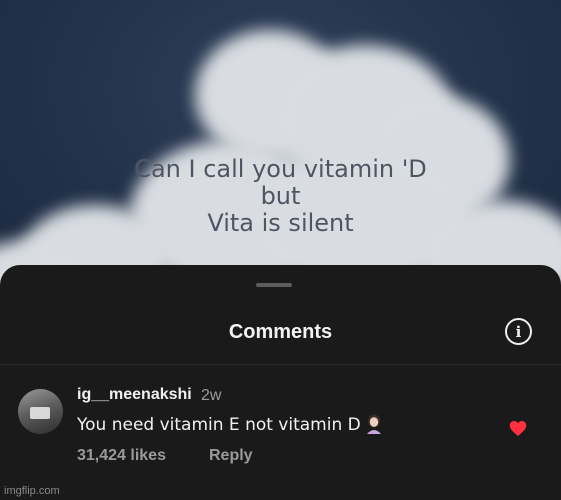 The height and width of the screenshot is (500, 561). What do you see at coordinates (280, 364) in the screenshot?
I see `divider` at bounding box center [280, 364].